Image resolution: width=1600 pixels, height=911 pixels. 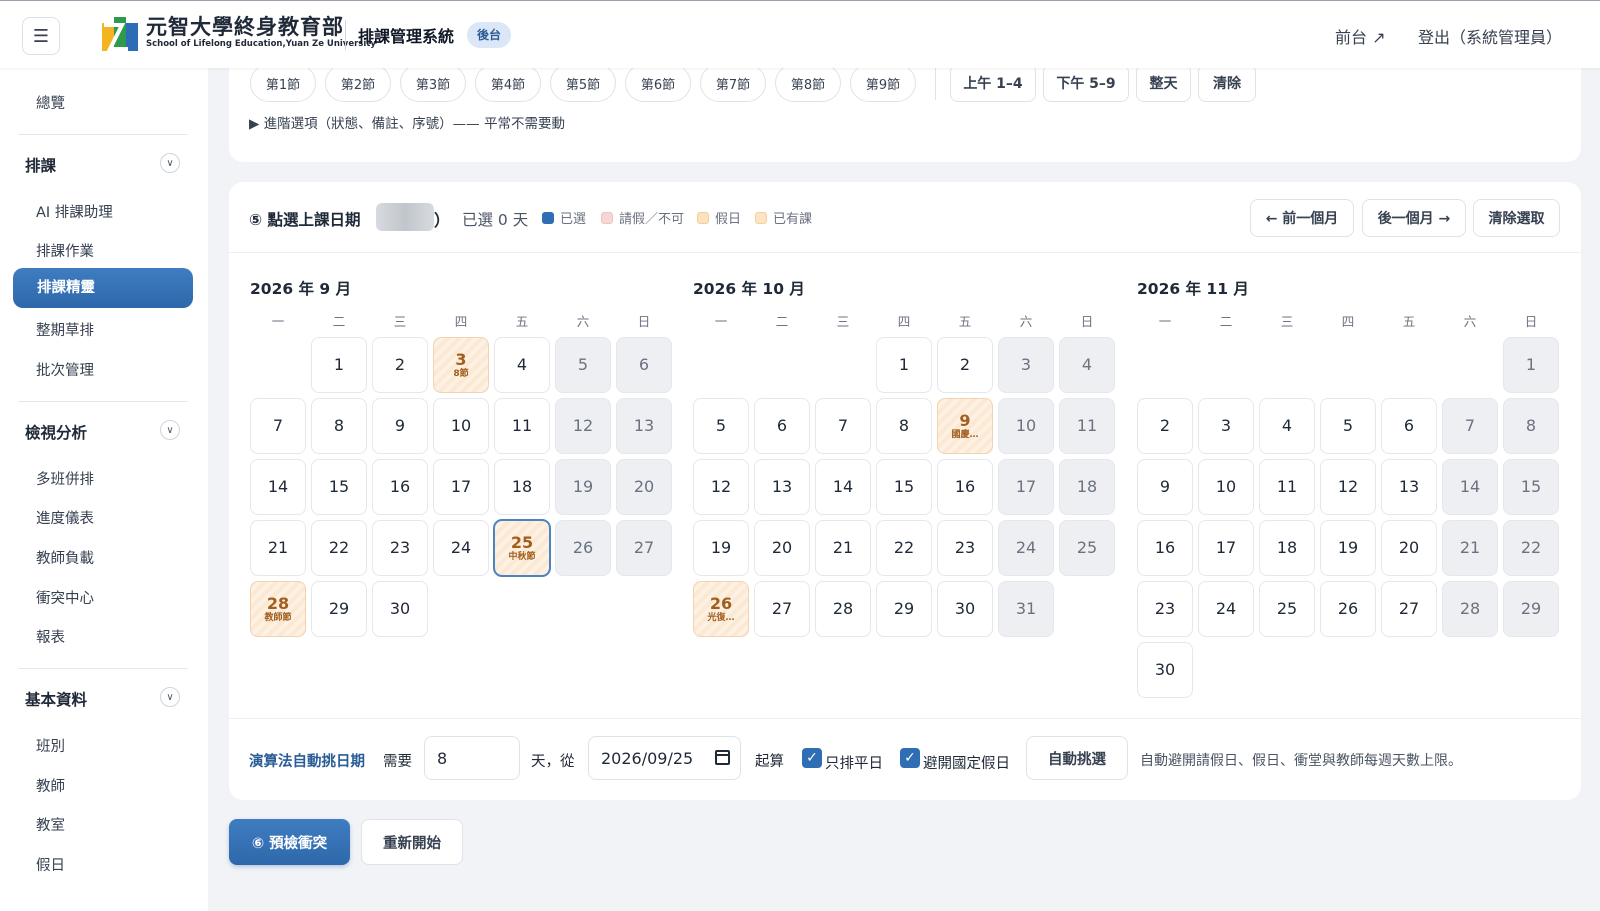 I want to click on calendar-day: 3, so click(x=1226, y=426).